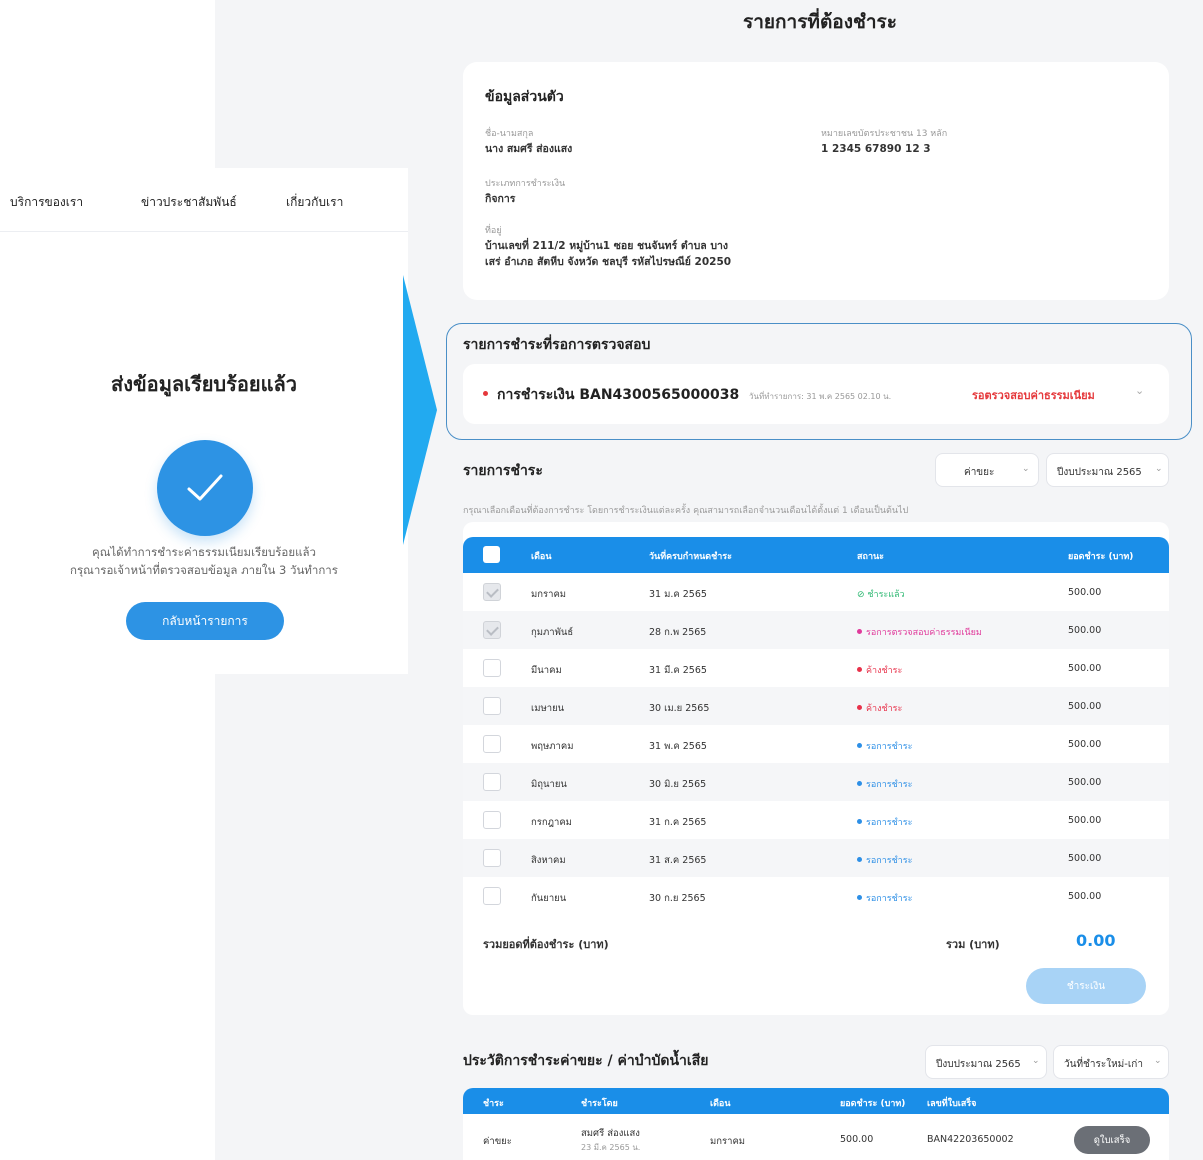 The height and width of the screenshot is (1160, 1203). Describe the element at coordinates (816, 858) in the screenshot. I see `table-row: สิงหาคม 31 ส.ค 2565 รอการชำระ 500.00` at that location.